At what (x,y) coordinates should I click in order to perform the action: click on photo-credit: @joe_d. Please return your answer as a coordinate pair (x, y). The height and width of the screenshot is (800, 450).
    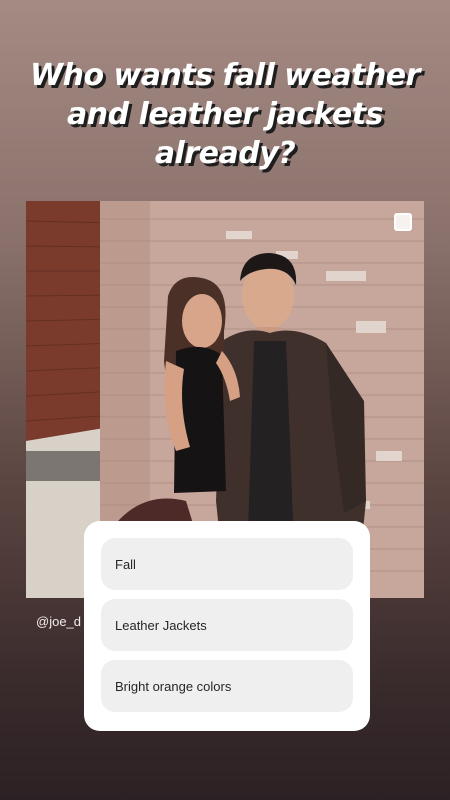
    Looking at the image, I should click on (58, 621).